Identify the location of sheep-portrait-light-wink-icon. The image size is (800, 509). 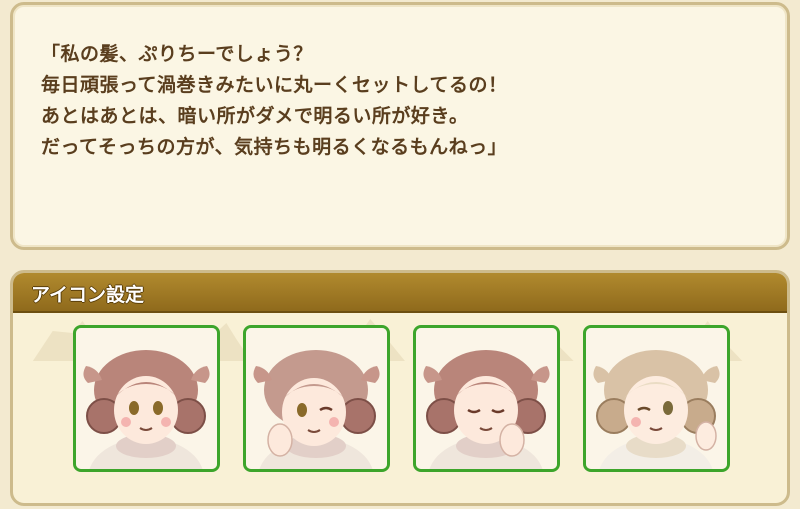
(656, 398).